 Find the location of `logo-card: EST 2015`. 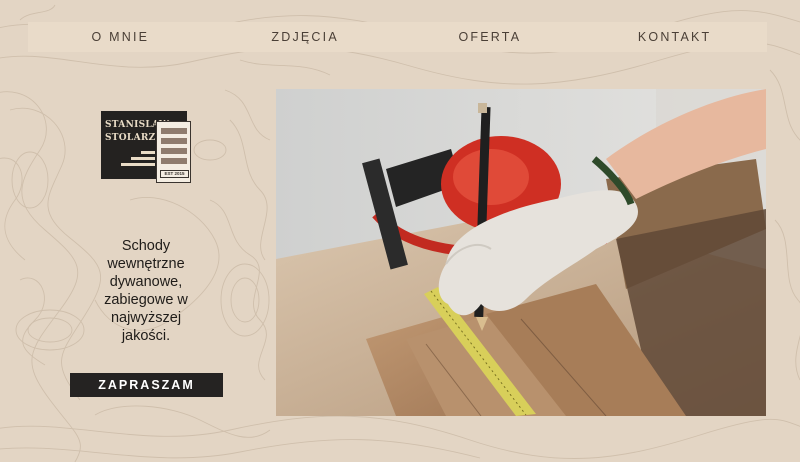

logo-card: EST 2015 is located at coordinates (173, 152).